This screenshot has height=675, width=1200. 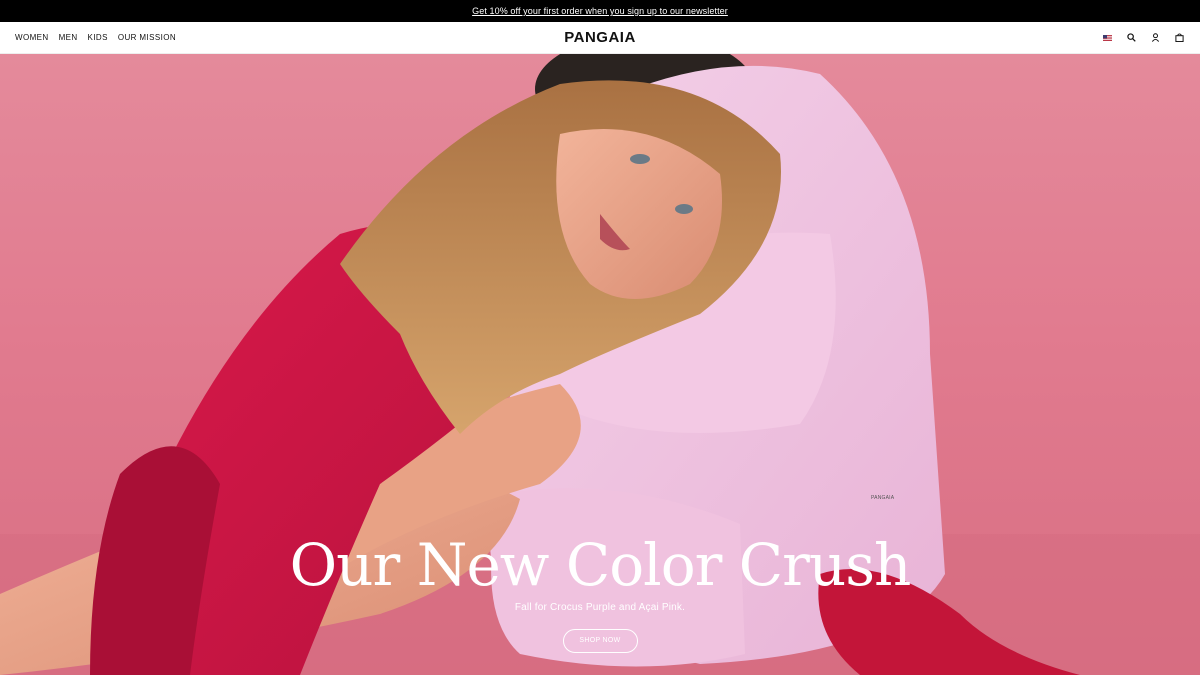 What do you see at coordinates (1179, 37) in the screenshot?
I see `bag-icon` at bounding box center [1179, 37].